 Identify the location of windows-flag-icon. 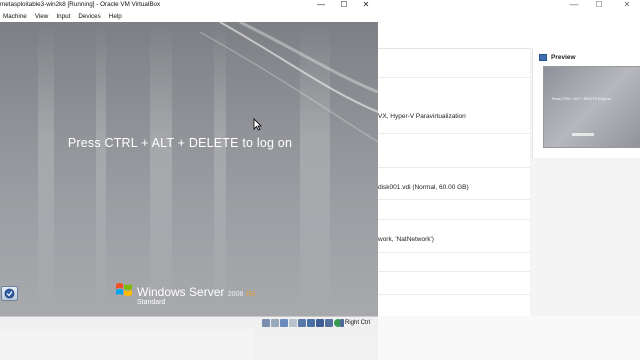
(124, 289).